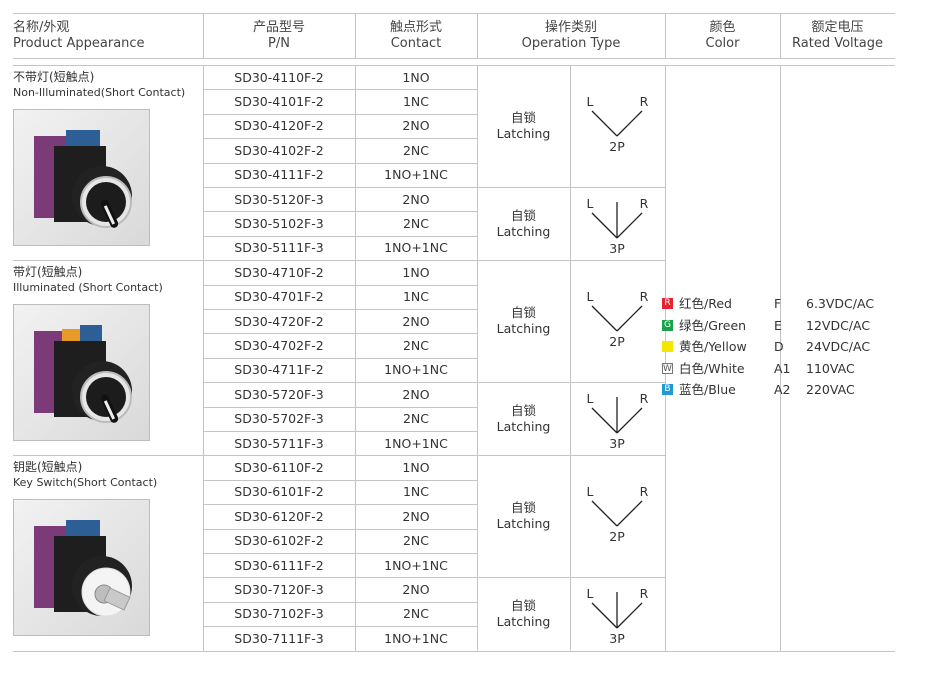 The width and height of the screenshot is (928, 673). Describe the element at coordinates (779, 346) in the screenshot. I see `voltage-code: D` at that location.